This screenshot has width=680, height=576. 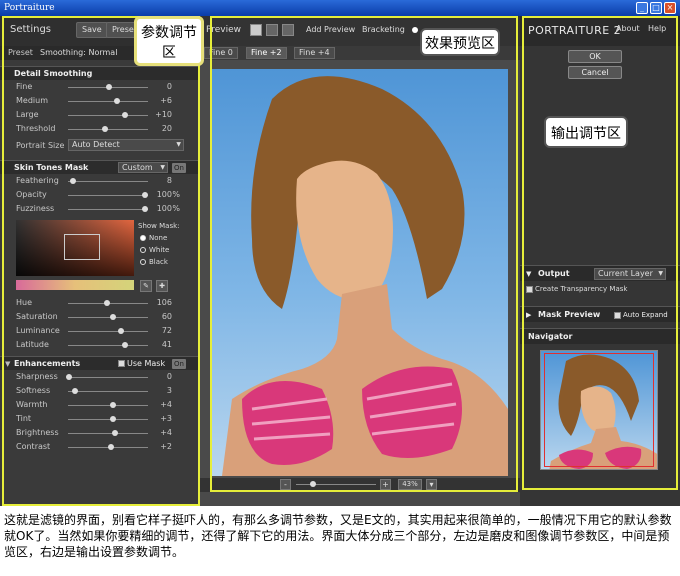 I want to click on window-titlebar: Portraiture _ □ ×, so click(x=340, y=8).